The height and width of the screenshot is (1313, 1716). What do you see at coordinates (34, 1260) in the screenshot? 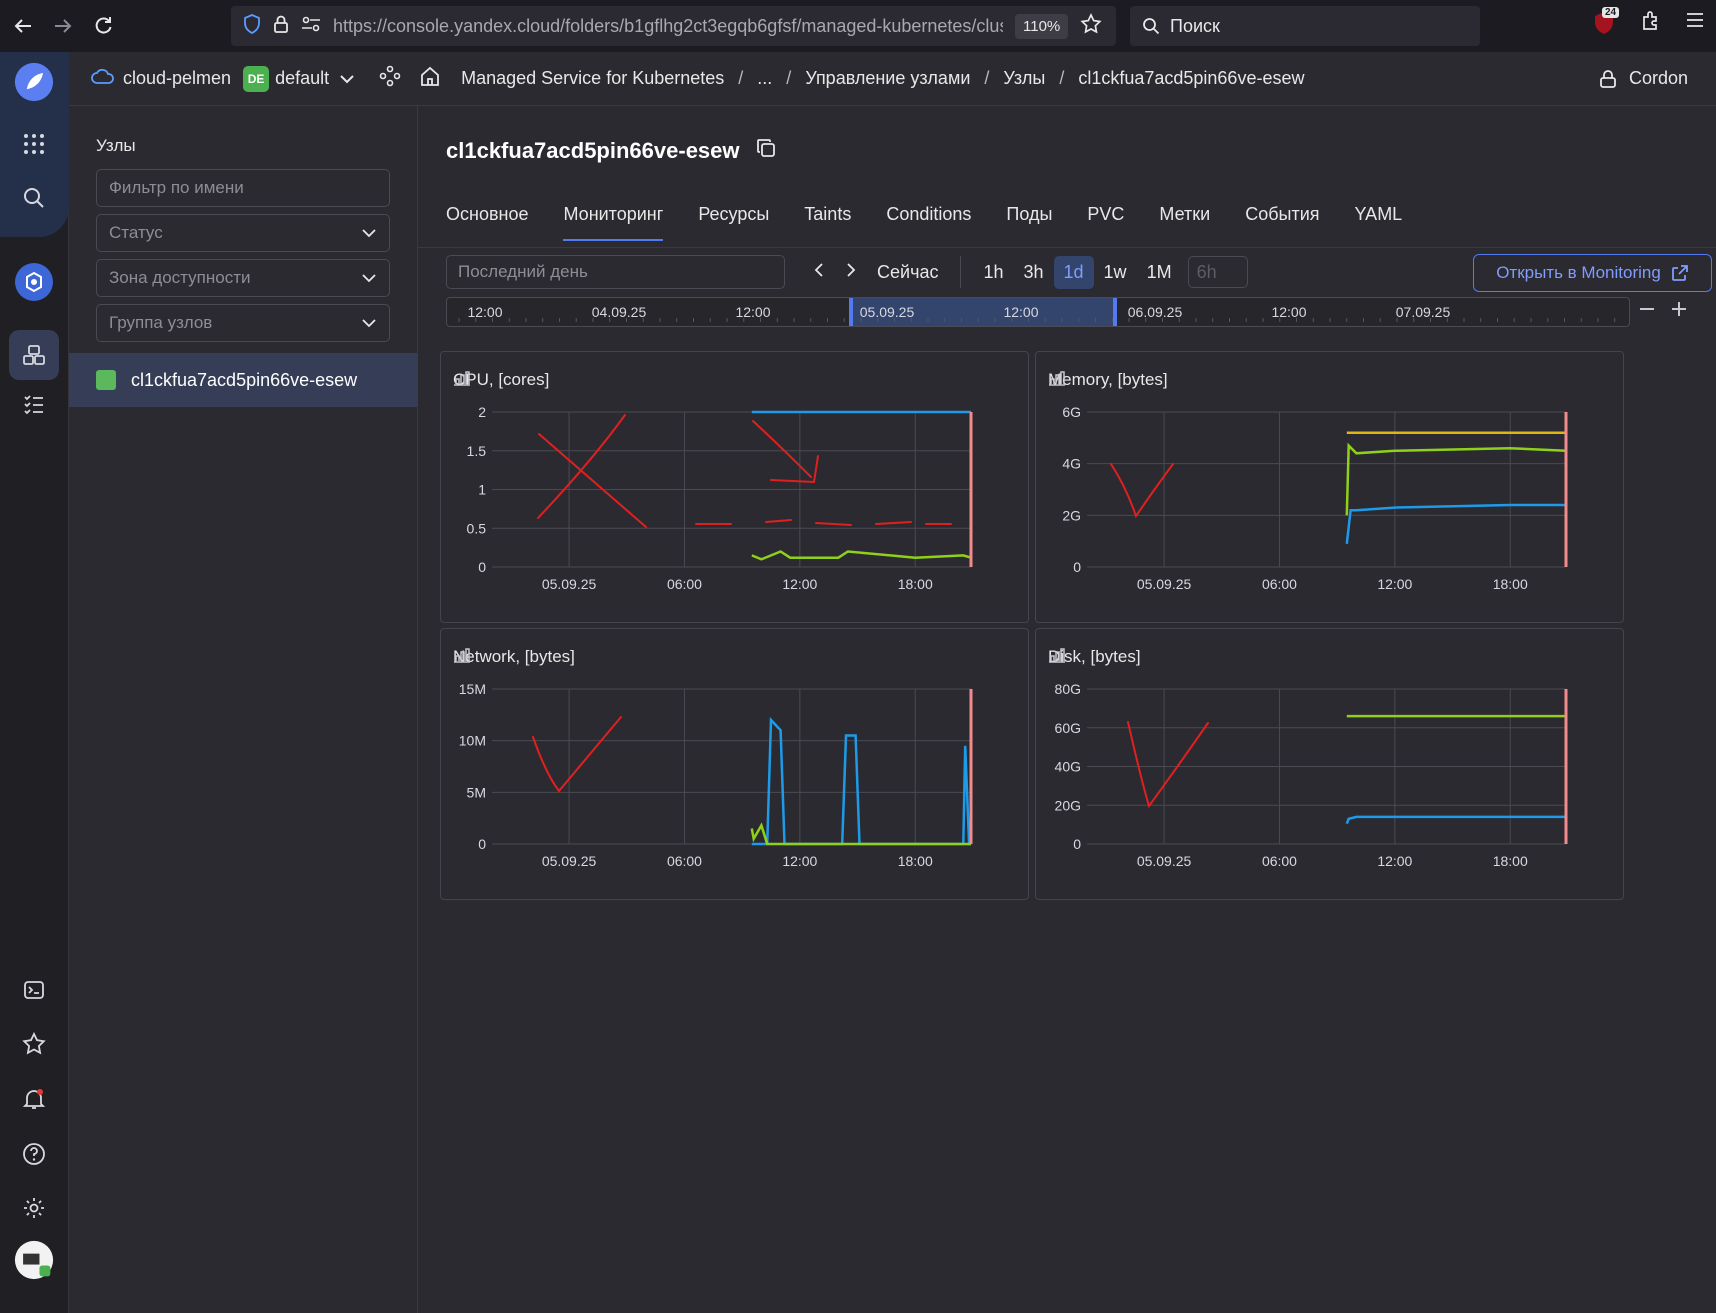
I see `user-avatar` at bounding box center [34, 1260].